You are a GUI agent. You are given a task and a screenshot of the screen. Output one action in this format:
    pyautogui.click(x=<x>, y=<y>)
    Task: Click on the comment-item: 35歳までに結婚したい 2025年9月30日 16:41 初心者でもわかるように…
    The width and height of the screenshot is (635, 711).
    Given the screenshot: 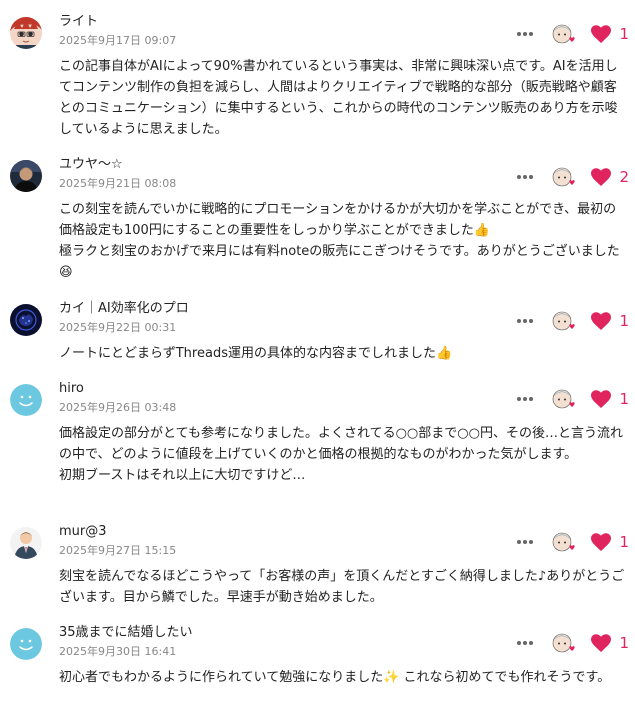 What is the action you would take?
    pyautogui.click(x=317, y=668)
    